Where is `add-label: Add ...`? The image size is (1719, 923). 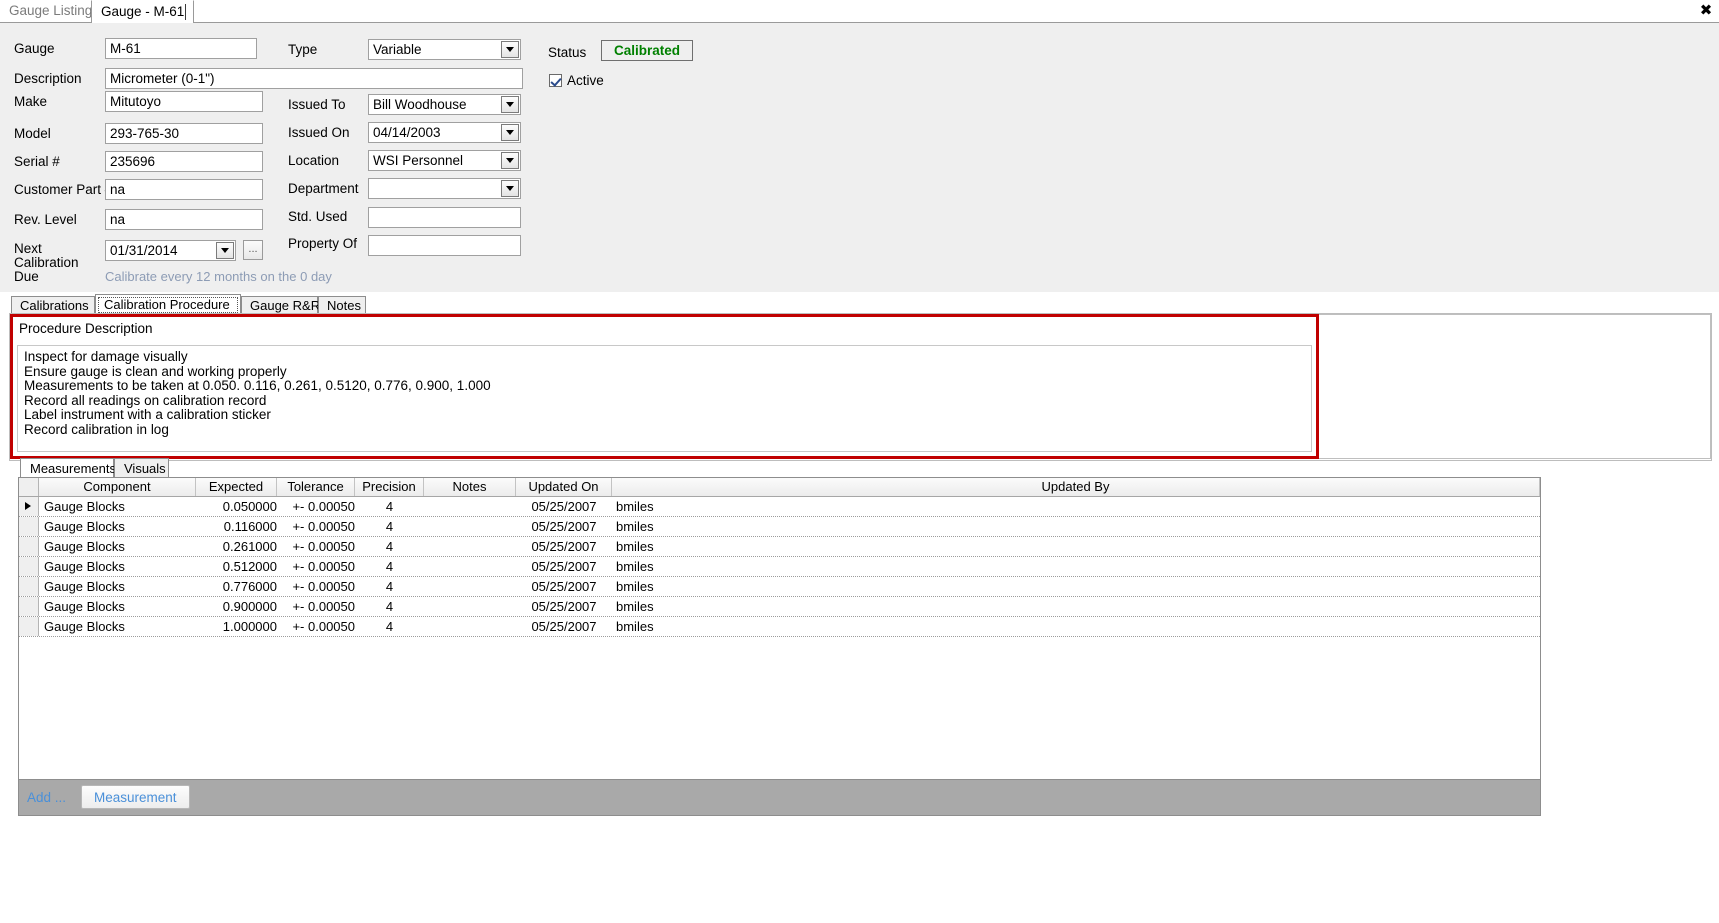
add-label: Add ... is located at coordinates (46, 797).